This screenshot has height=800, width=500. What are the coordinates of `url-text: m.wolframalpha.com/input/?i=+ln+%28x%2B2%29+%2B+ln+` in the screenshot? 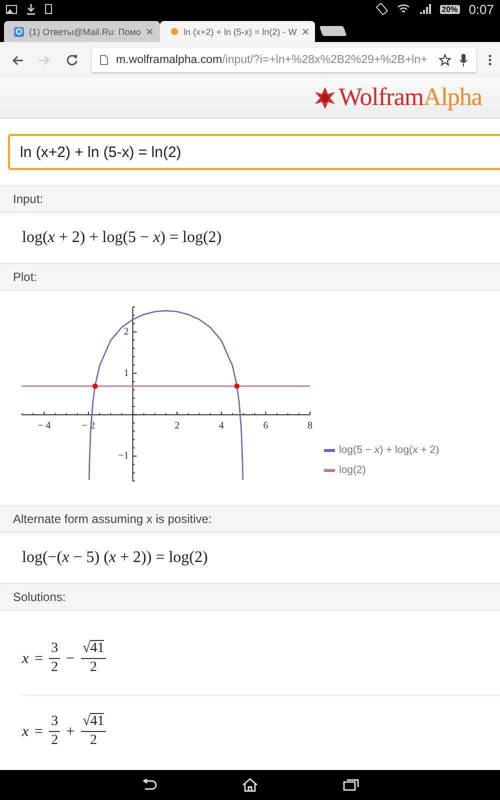 It's located at (272, 60).